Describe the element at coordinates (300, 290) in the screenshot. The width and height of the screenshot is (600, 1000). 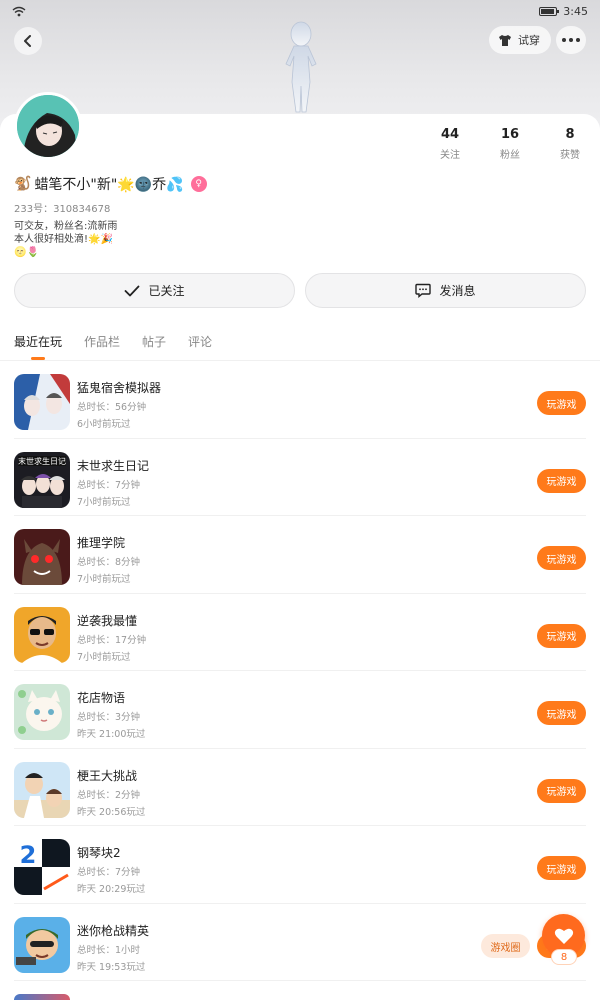
I see `profile-actions: 已关注 发消息` at that location.